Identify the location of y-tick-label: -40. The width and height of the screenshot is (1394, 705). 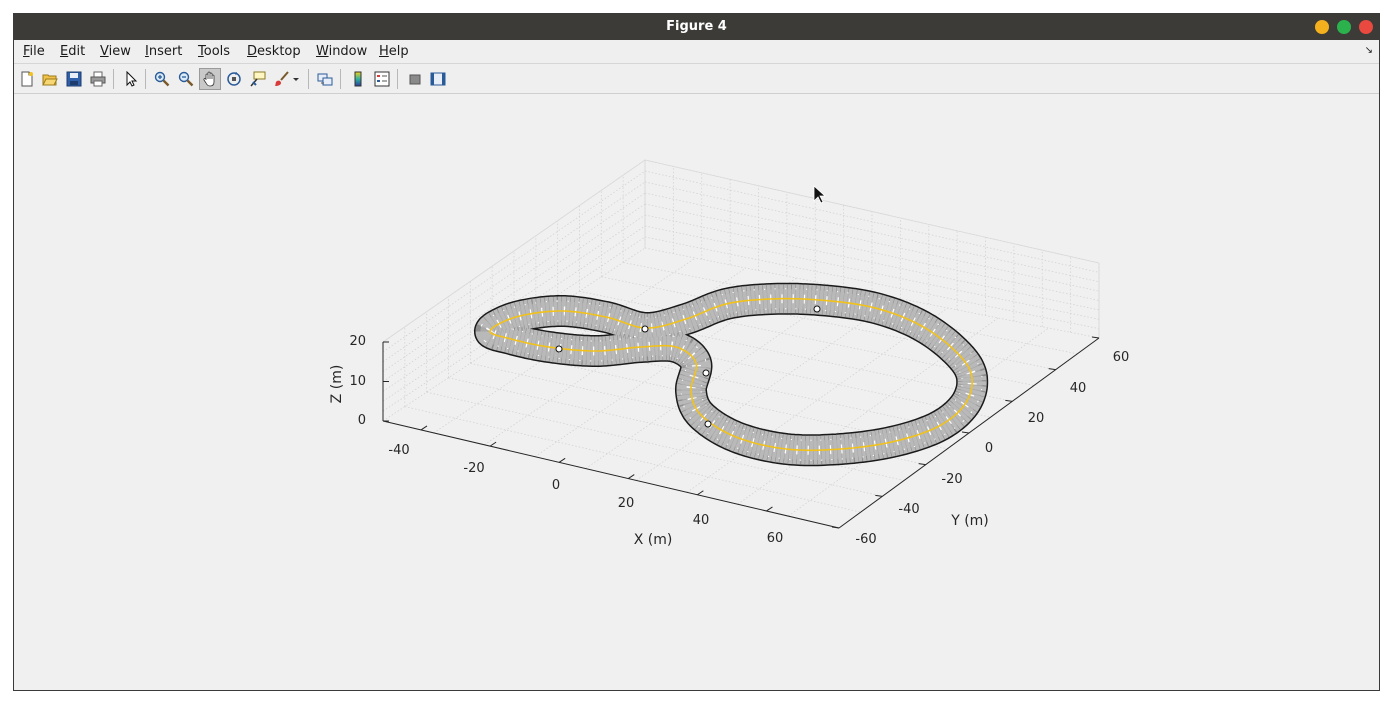
(908, 509).